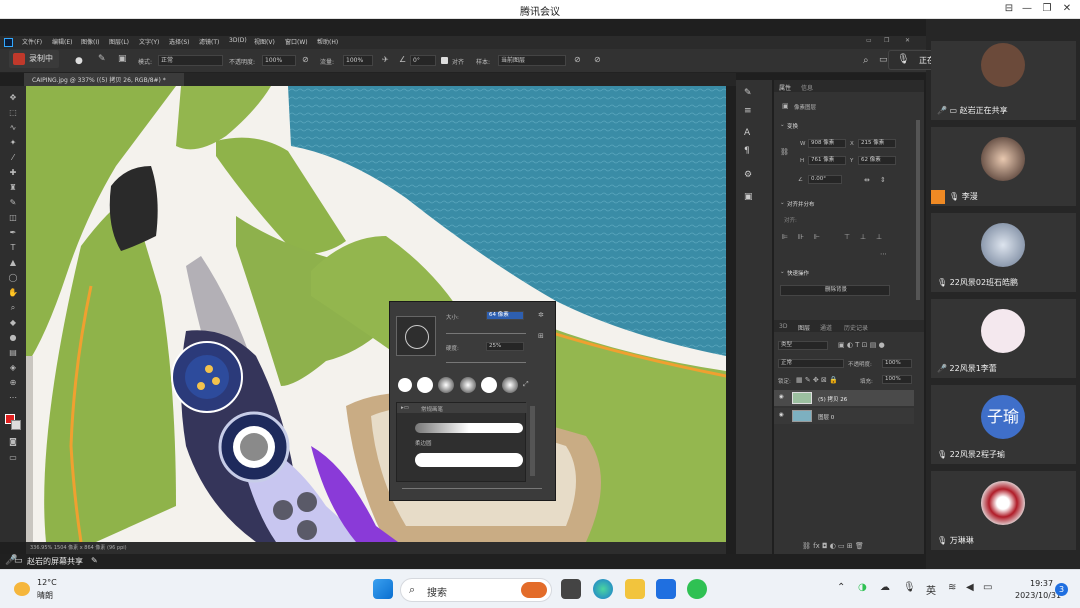  Describe the element at coordinates (907, 40) in the screenshot. I see `ps-close-icon: ✕` at that location.